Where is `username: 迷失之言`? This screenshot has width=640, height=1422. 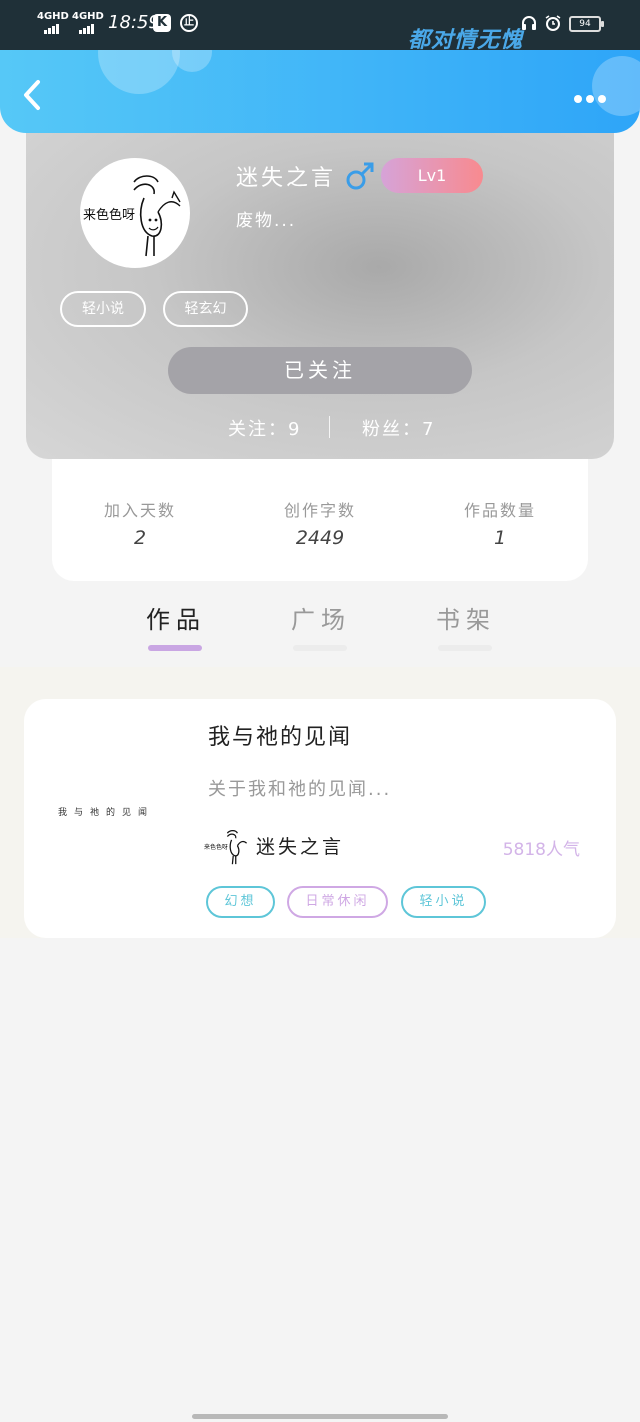 username: 迷失之言 is located at coordinates (286, 178).